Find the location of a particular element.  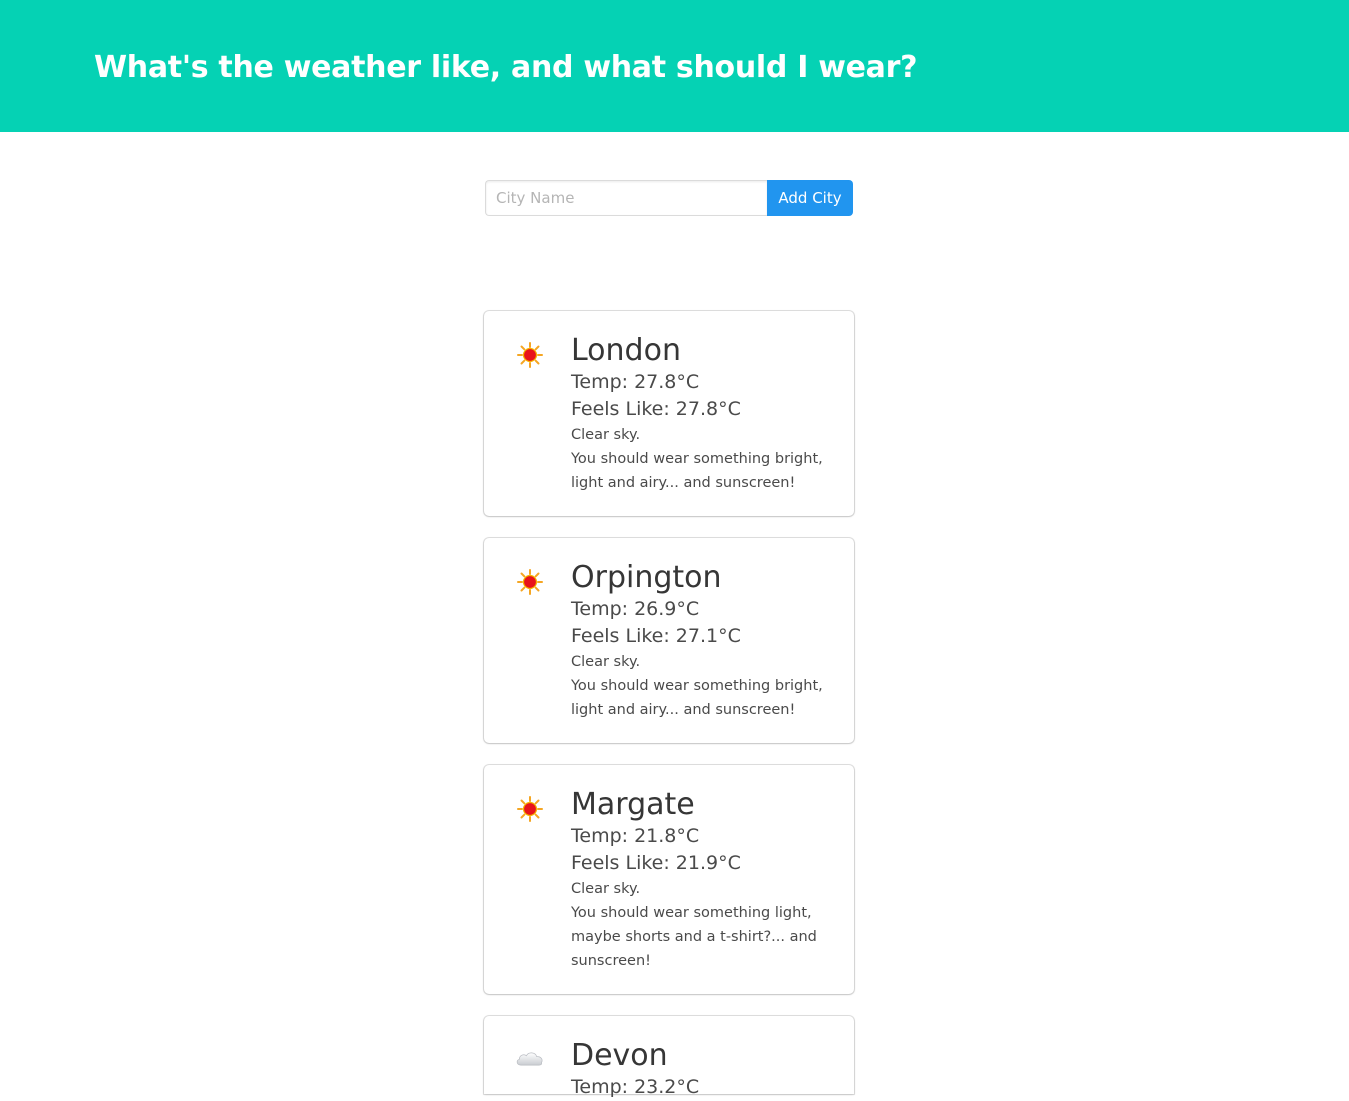

feels-like: Feels Like: 27.8°C is located at coordinates (656, 409).